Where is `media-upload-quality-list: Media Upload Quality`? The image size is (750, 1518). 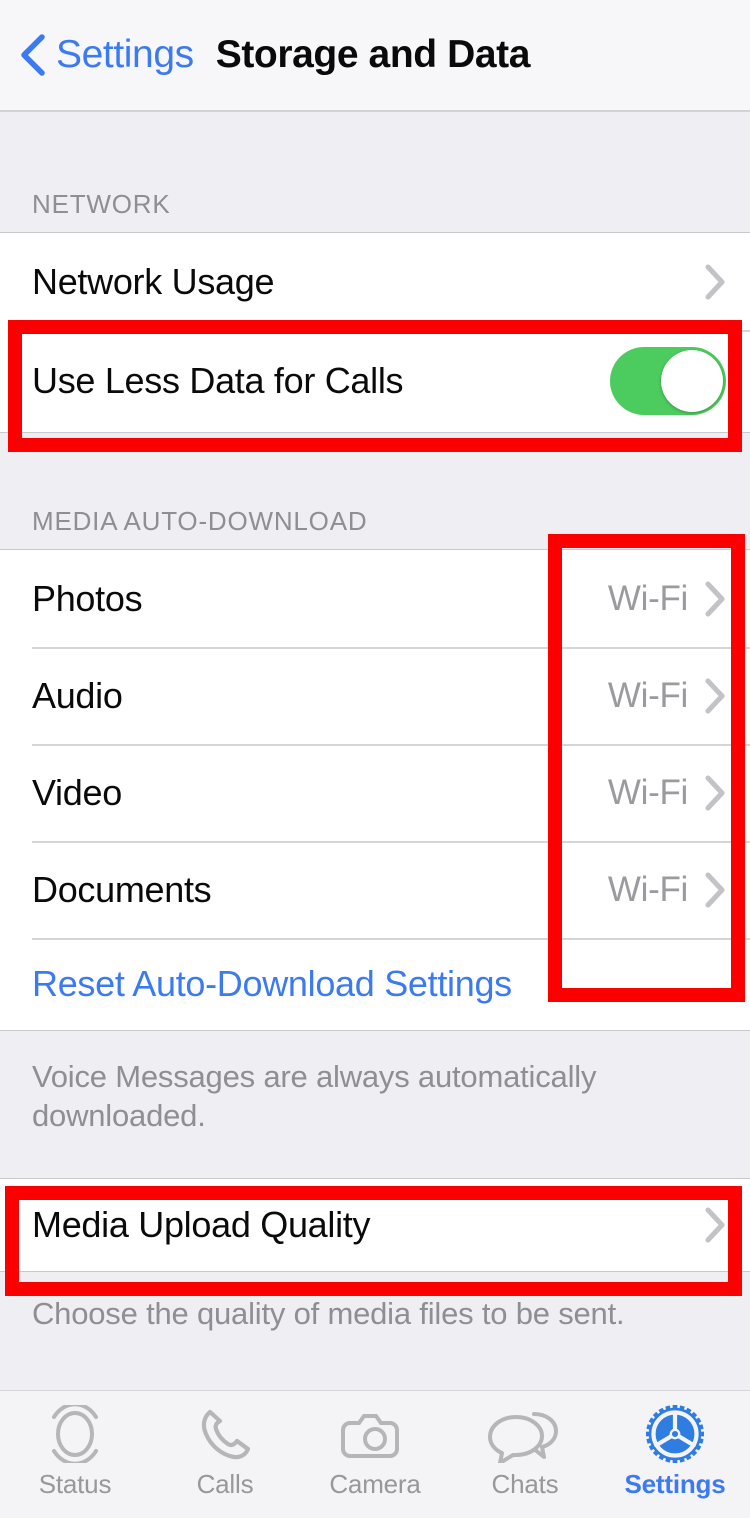
media-upload-quality-list: Media Upload Quality is located at coordinates (375, 1224).